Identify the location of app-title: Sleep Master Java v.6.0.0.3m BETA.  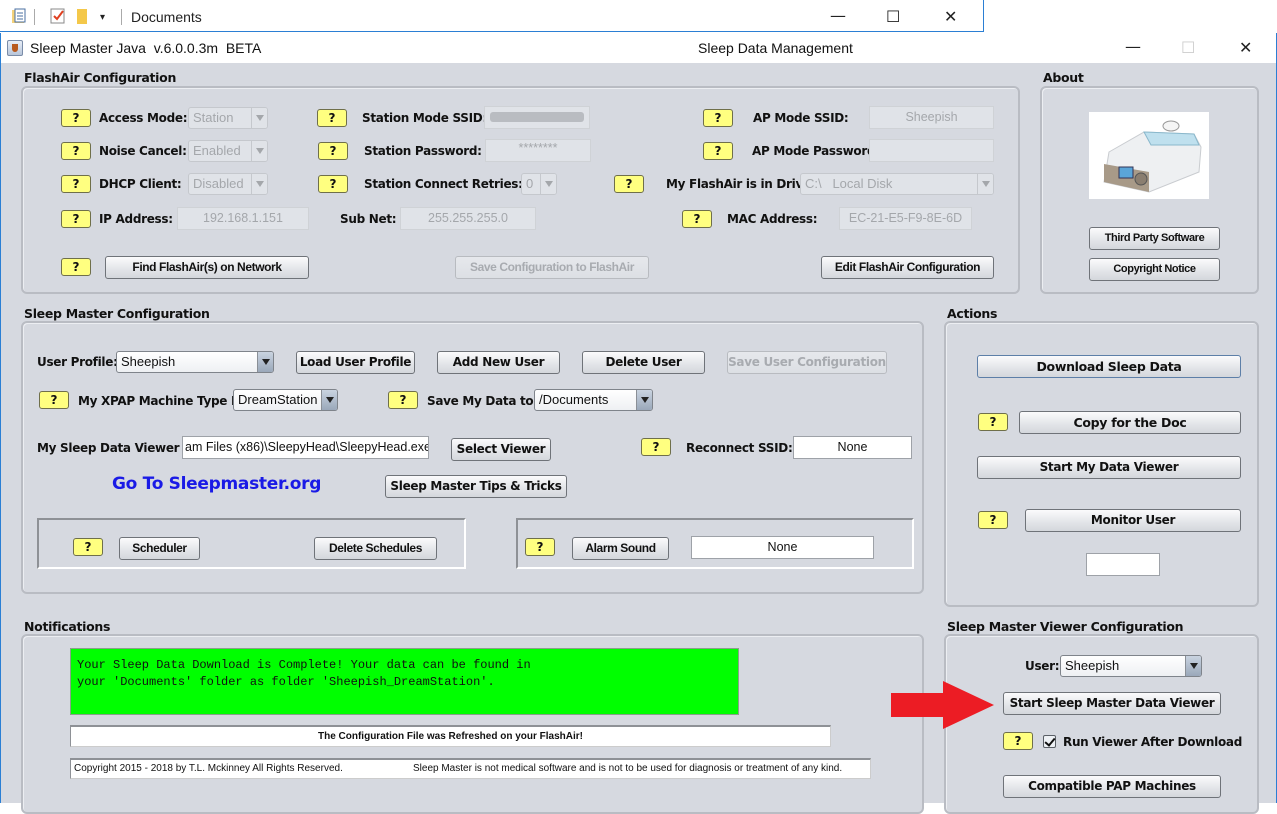
(146, 48).